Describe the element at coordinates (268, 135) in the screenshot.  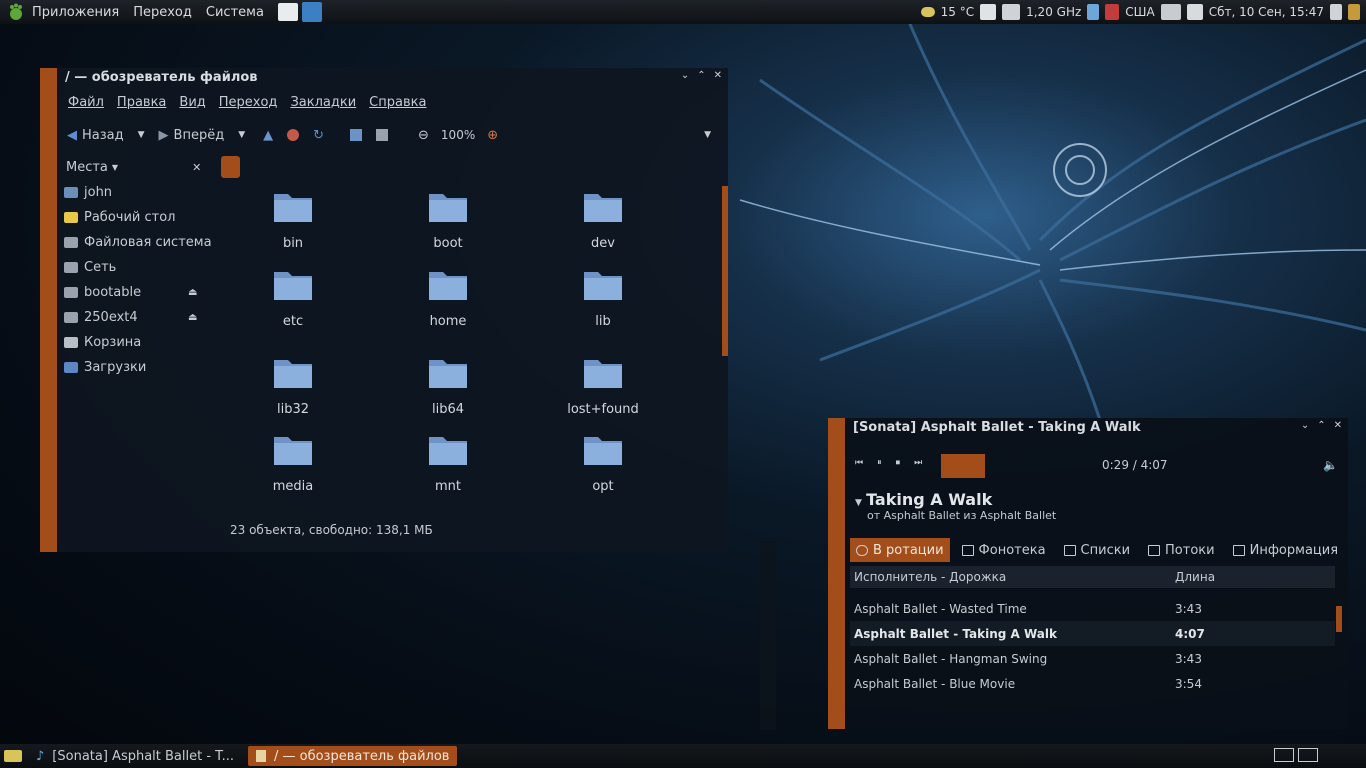
I see `up-arrow-icon: ▲` at that location.